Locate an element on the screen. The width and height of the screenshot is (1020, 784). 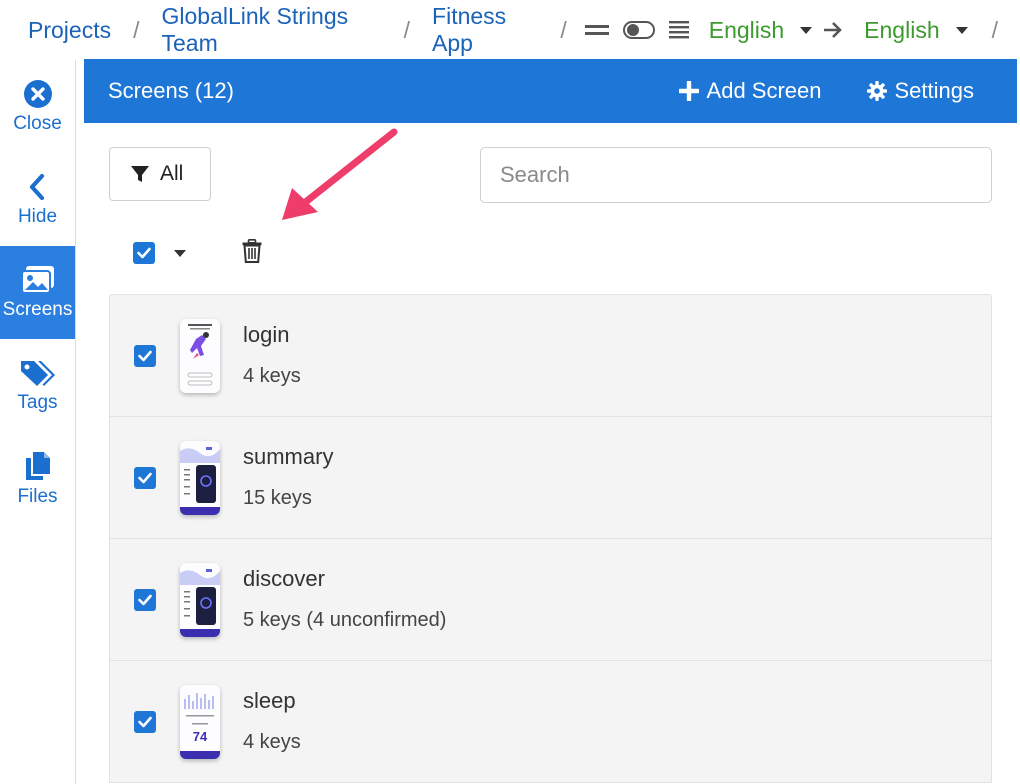
plus-icon is located at coordinates (688, 91).